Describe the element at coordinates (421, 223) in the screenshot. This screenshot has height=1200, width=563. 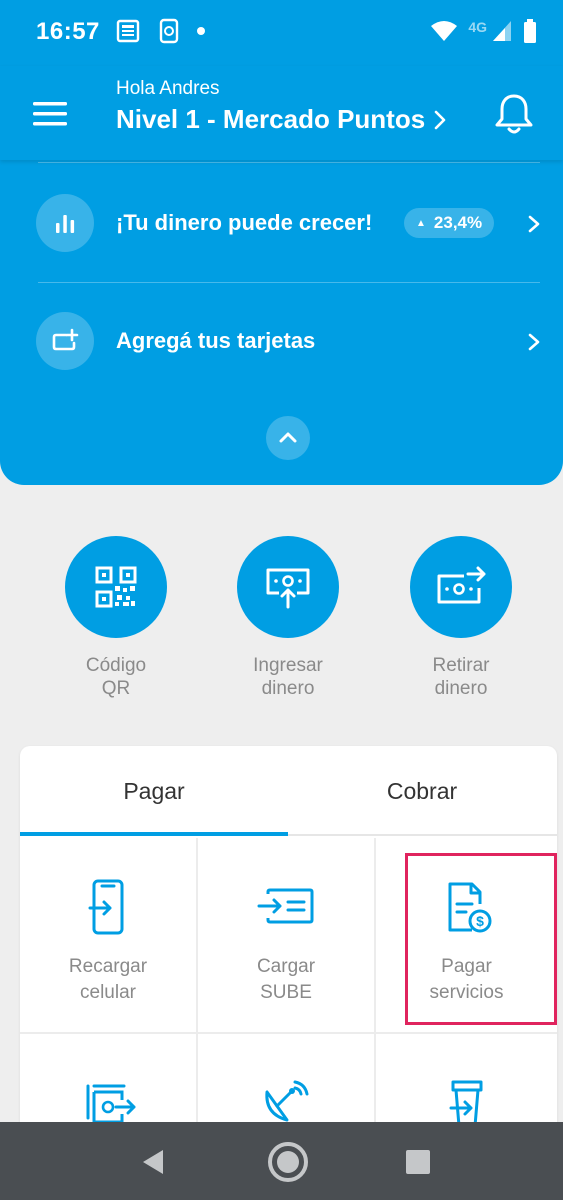
I see `up-triangle-icon: ▲` at that location.